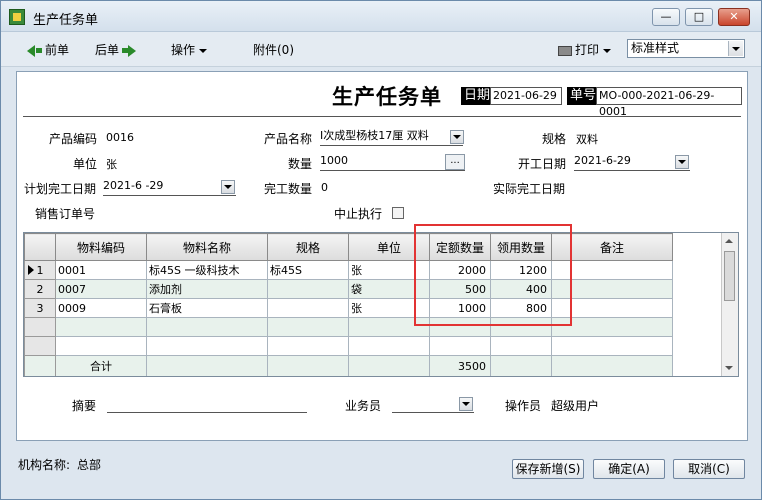 This screenshot has height=500, width=762. I want to click on table-header-row: 物料编码 物料名称 规格 单位 定额数量 领用数量 备注, so click(374, 247).